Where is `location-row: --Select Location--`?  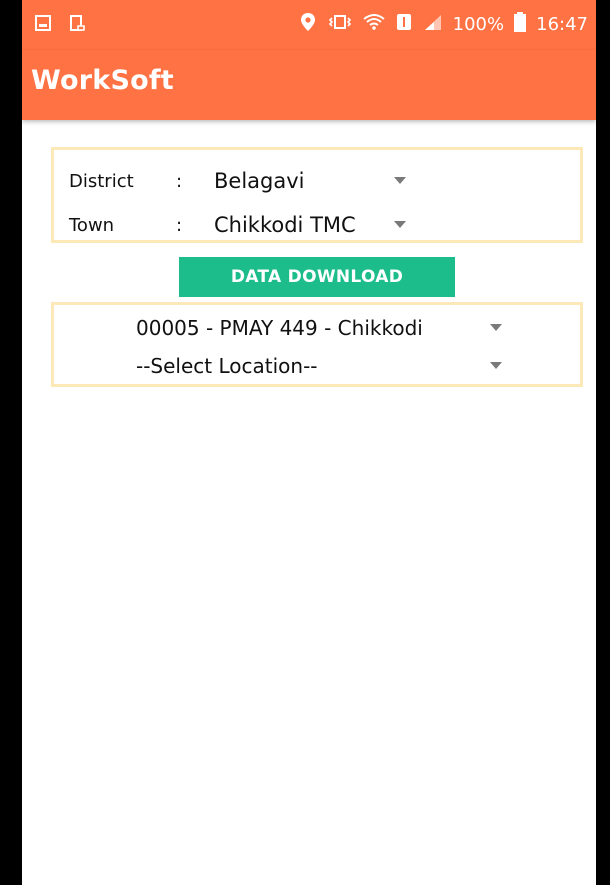 location-row: --Select Location-- is located at coordinates (317, 366).